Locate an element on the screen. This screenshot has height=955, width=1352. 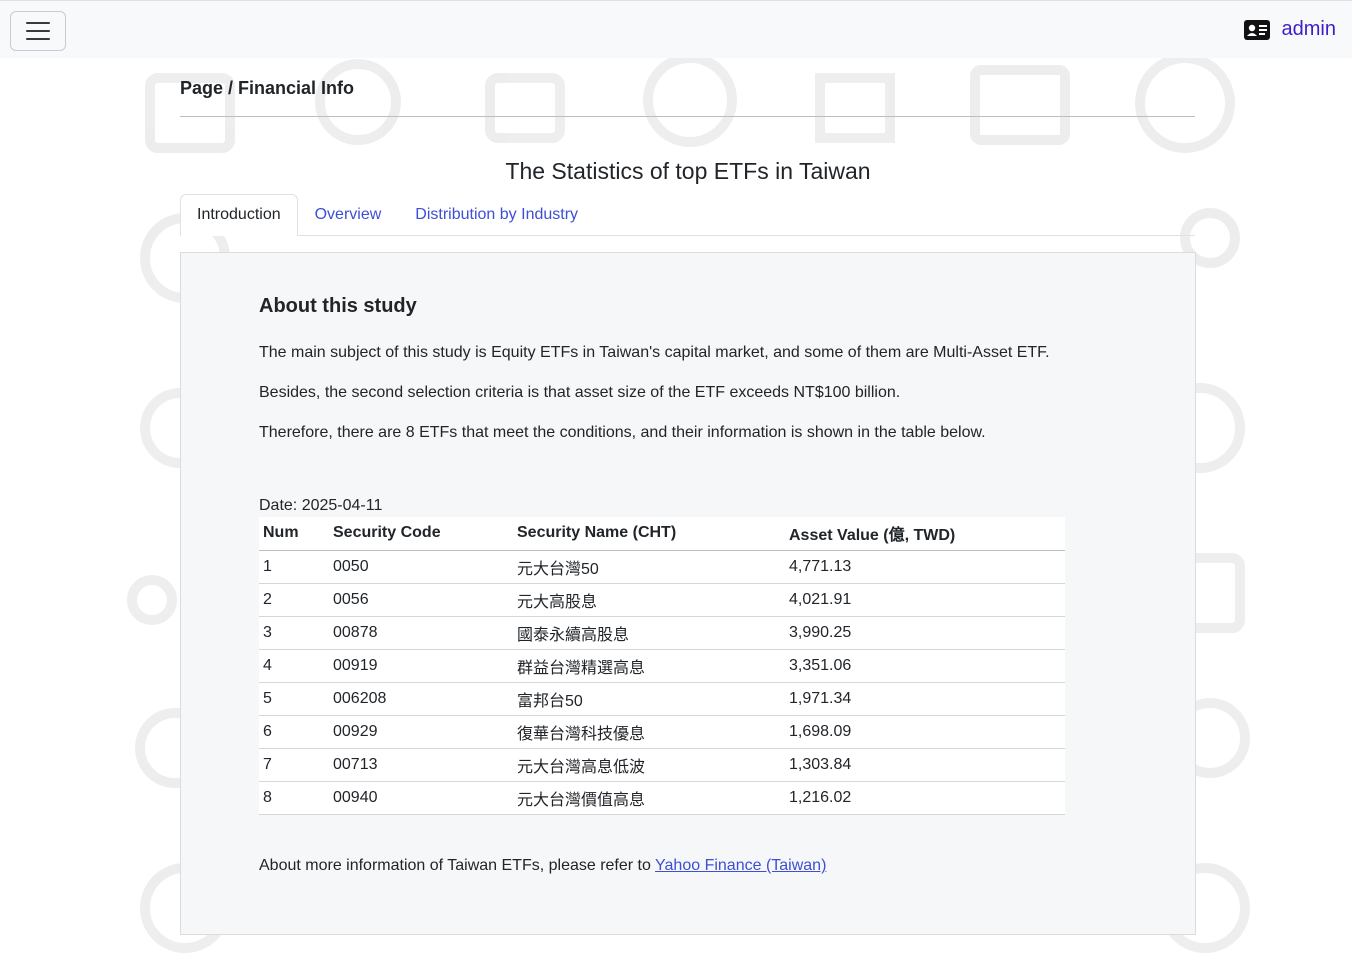
header-security-code: Security Code is located at coordinates (421, 534).